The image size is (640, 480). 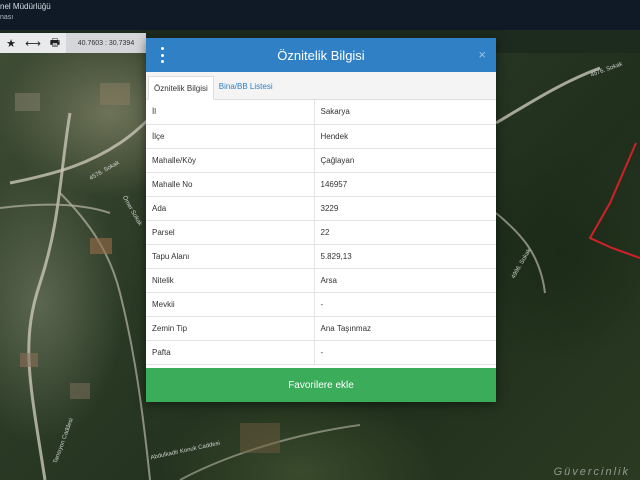 I want to click on row-value: 5.829,13, so click(x=405, y=256).